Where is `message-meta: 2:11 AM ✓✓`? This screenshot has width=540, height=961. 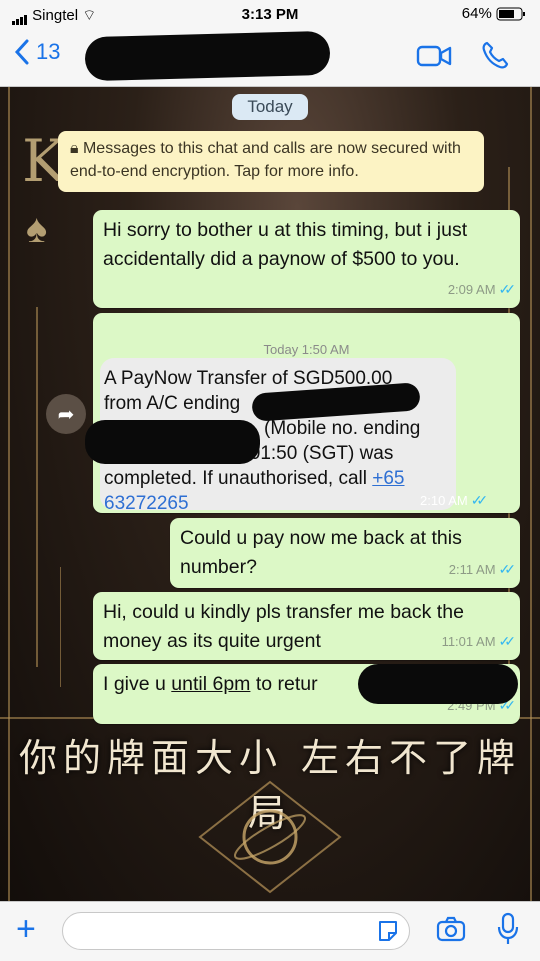 message-meta: 2:11 AM ✓✓ is located at coordinates (483, 569).